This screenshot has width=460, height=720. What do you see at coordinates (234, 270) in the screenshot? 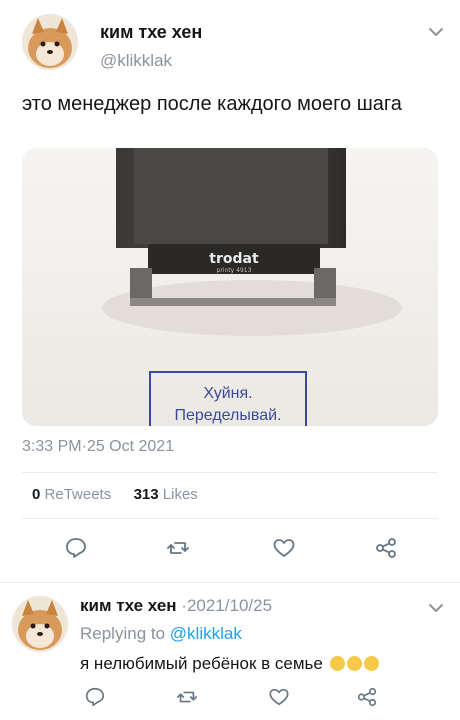
I see `stamp-model: printy 4913` at bounding box center [234, 270].